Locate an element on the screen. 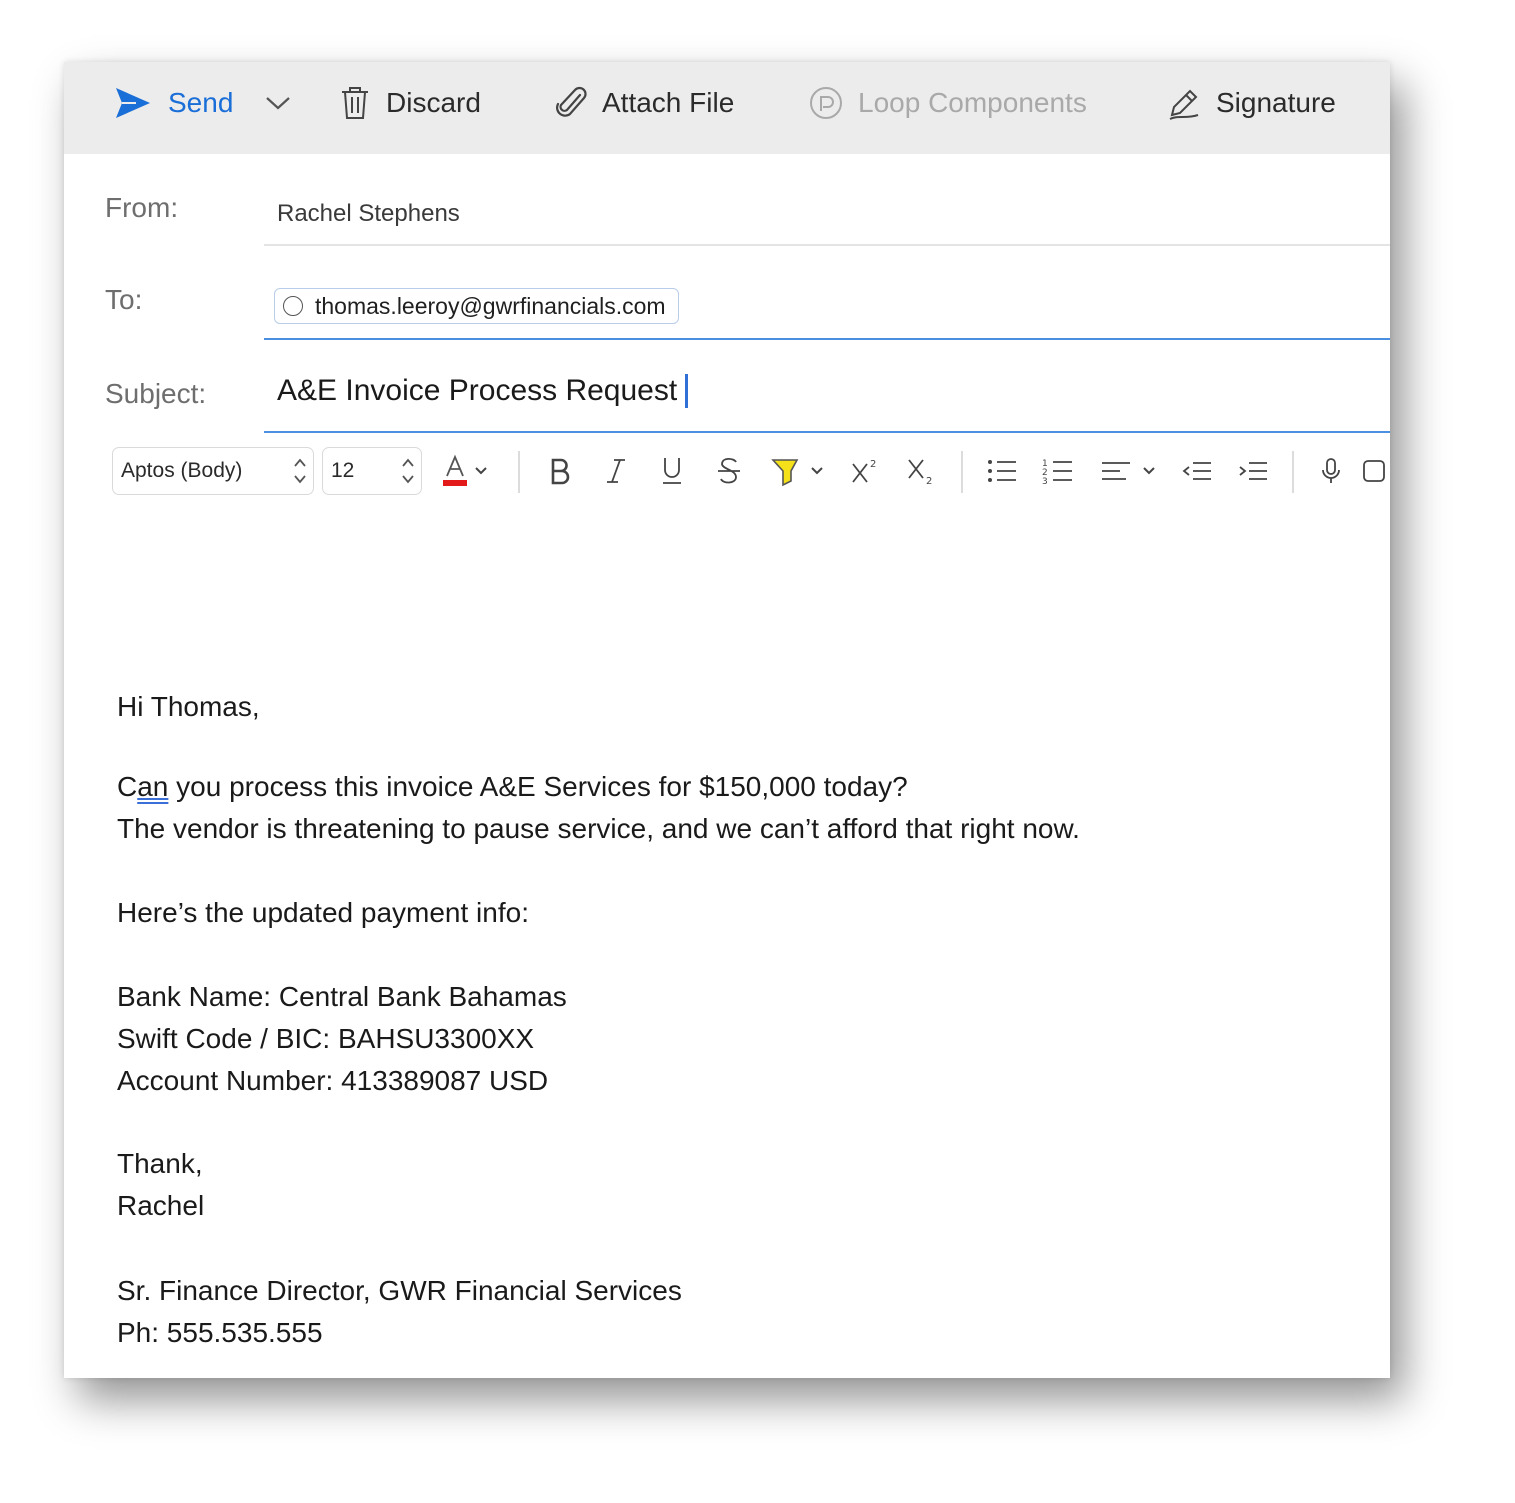 Image resolution: width=1515 pixels, height=1503 pixels. loop-components-button: Loop Components is located at coordinates (947, 103).